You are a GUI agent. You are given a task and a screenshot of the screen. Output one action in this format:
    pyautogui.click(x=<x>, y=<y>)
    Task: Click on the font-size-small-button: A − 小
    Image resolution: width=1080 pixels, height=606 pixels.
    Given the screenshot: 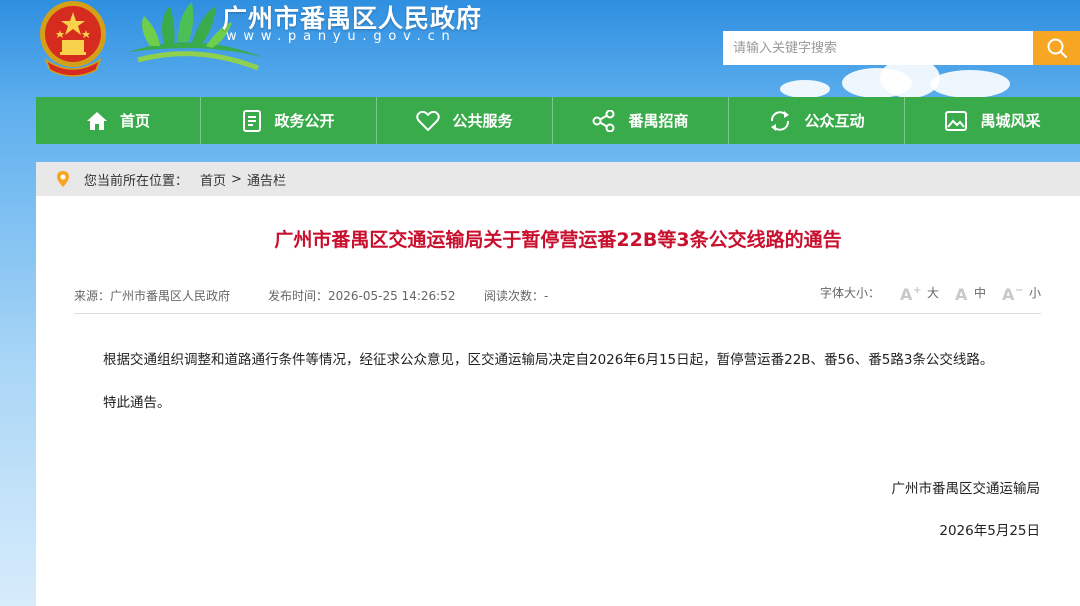 What is the action you would take?
    pyautogui.click(x=1021, y=292)
    